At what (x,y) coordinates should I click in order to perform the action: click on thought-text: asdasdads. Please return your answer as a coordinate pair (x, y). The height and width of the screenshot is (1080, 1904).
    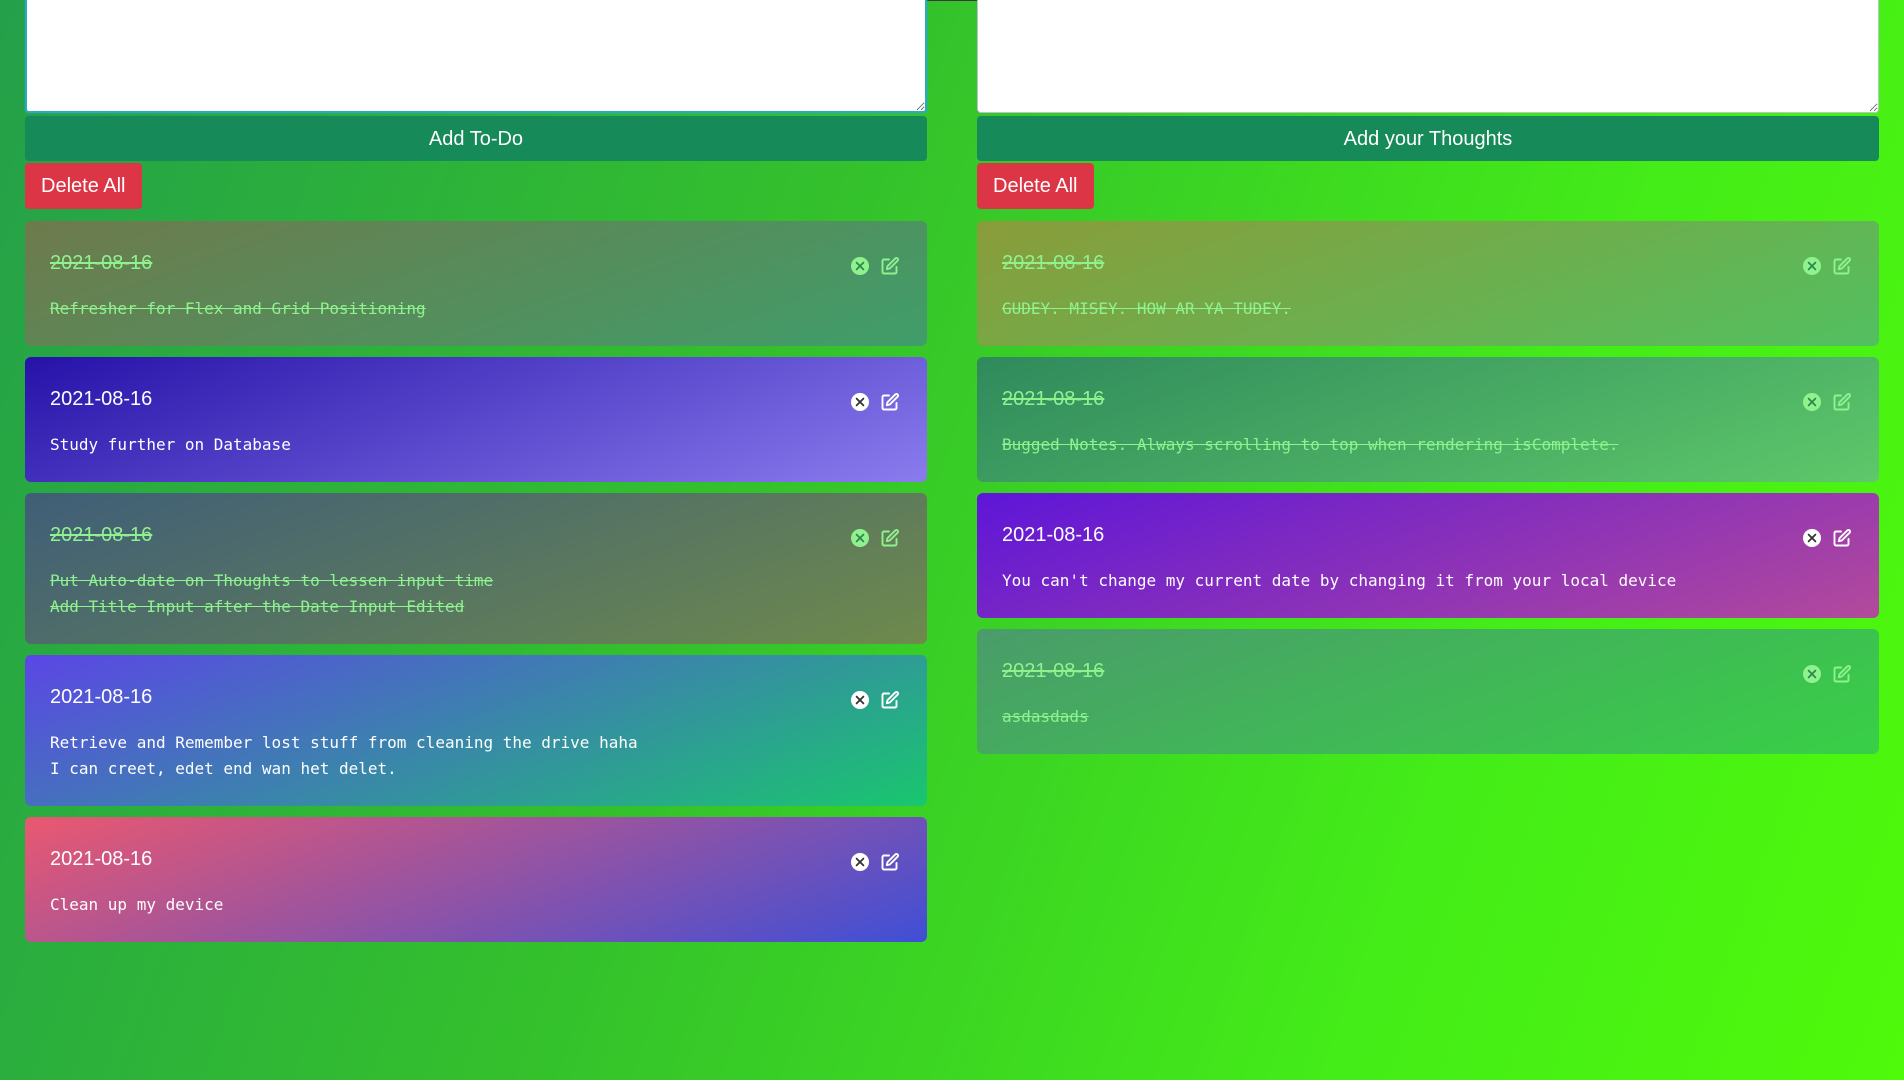
    Looking at the image, I should click on (1045, 716).